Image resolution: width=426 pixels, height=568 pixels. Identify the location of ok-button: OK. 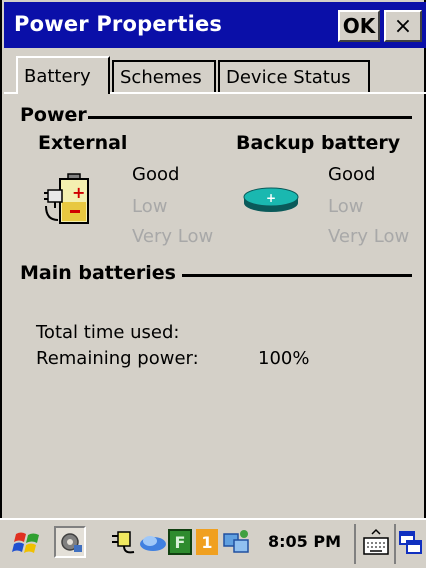
(359, 26).